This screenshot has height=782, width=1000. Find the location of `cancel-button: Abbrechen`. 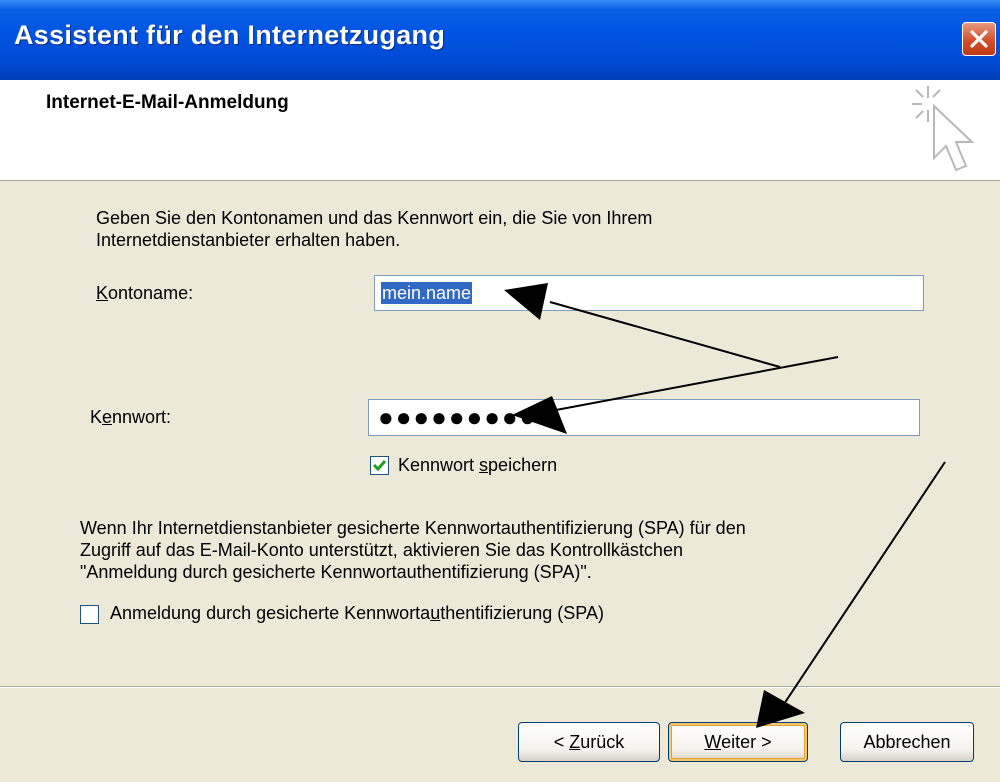

cancel-button: Abbrechen is located at coordinates (907, 742).